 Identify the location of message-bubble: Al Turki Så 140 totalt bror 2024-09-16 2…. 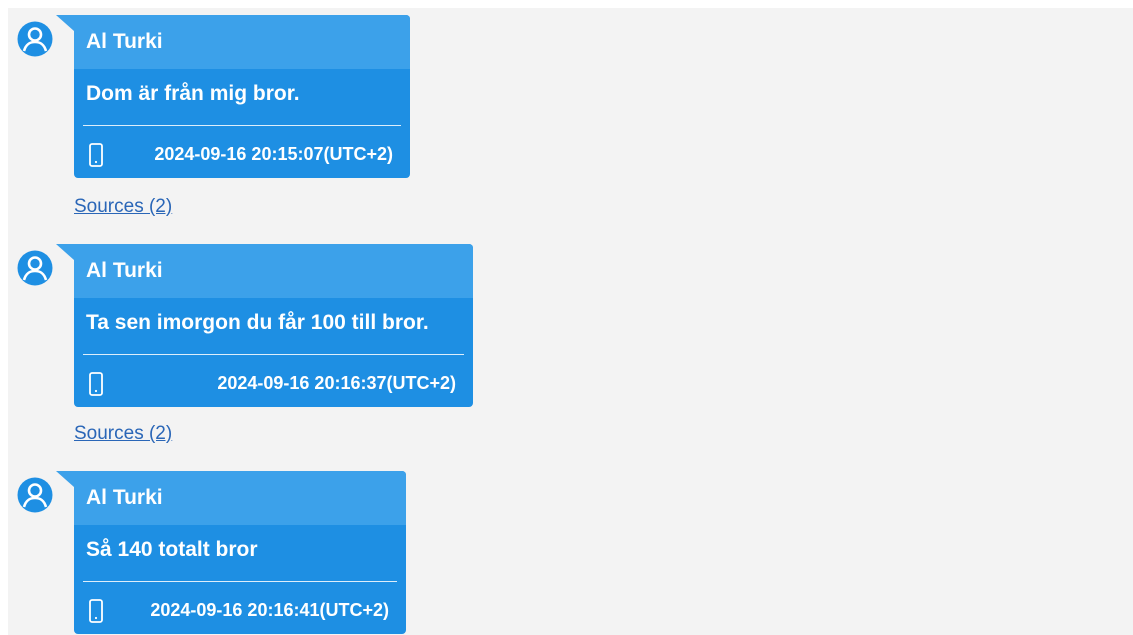
(231, 552).